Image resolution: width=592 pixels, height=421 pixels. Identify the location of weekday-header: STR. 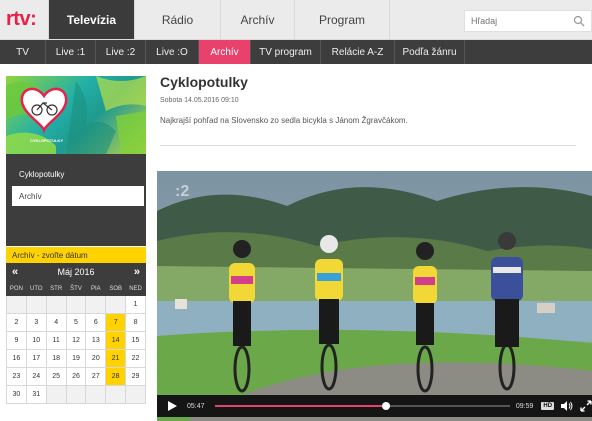
(56, 288).